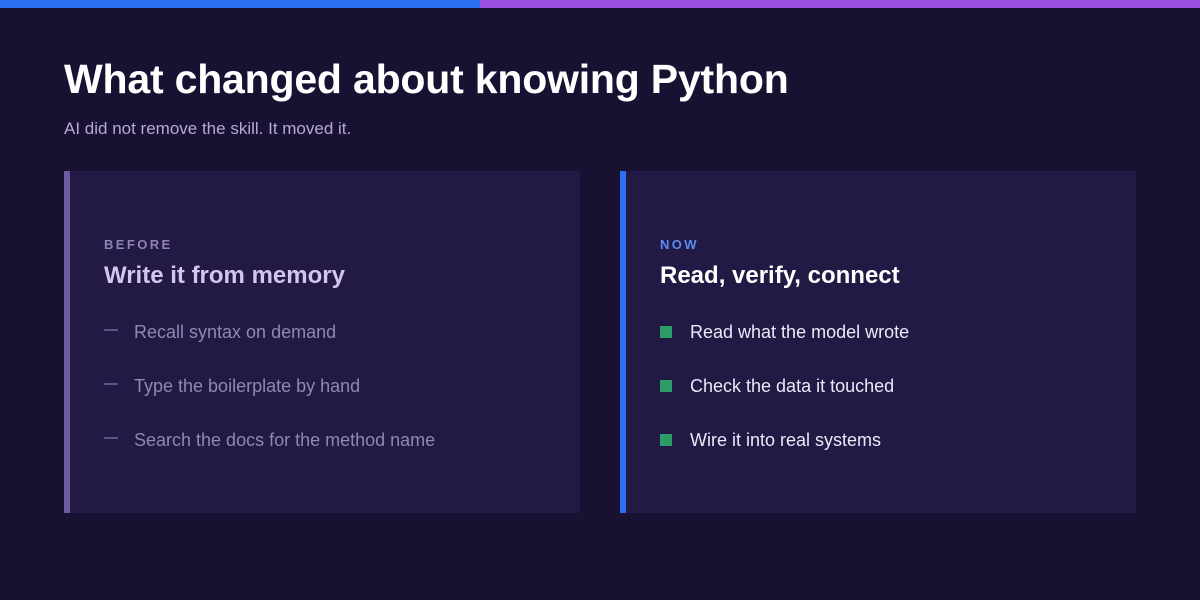 This screenshot has height=600, width=1200. I want to click on page-title: What changed about knowing Python, so click(426, 79).